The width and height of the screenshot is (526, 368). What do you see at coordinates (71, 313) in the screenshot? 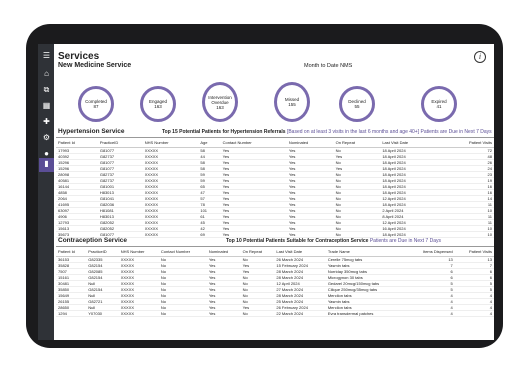
I see `table-cell: 1294` at bounding box center [71, 313].